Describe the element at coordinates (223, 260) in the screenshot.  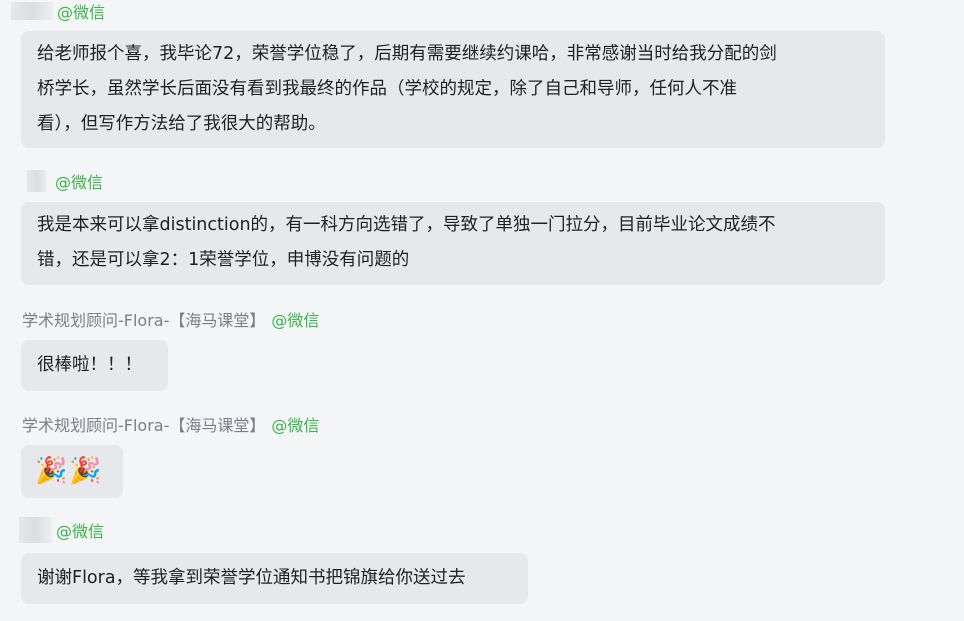
I see `message-line: 错，还是可以拿2：1荣誉学位，申博没有问题的` at that location.